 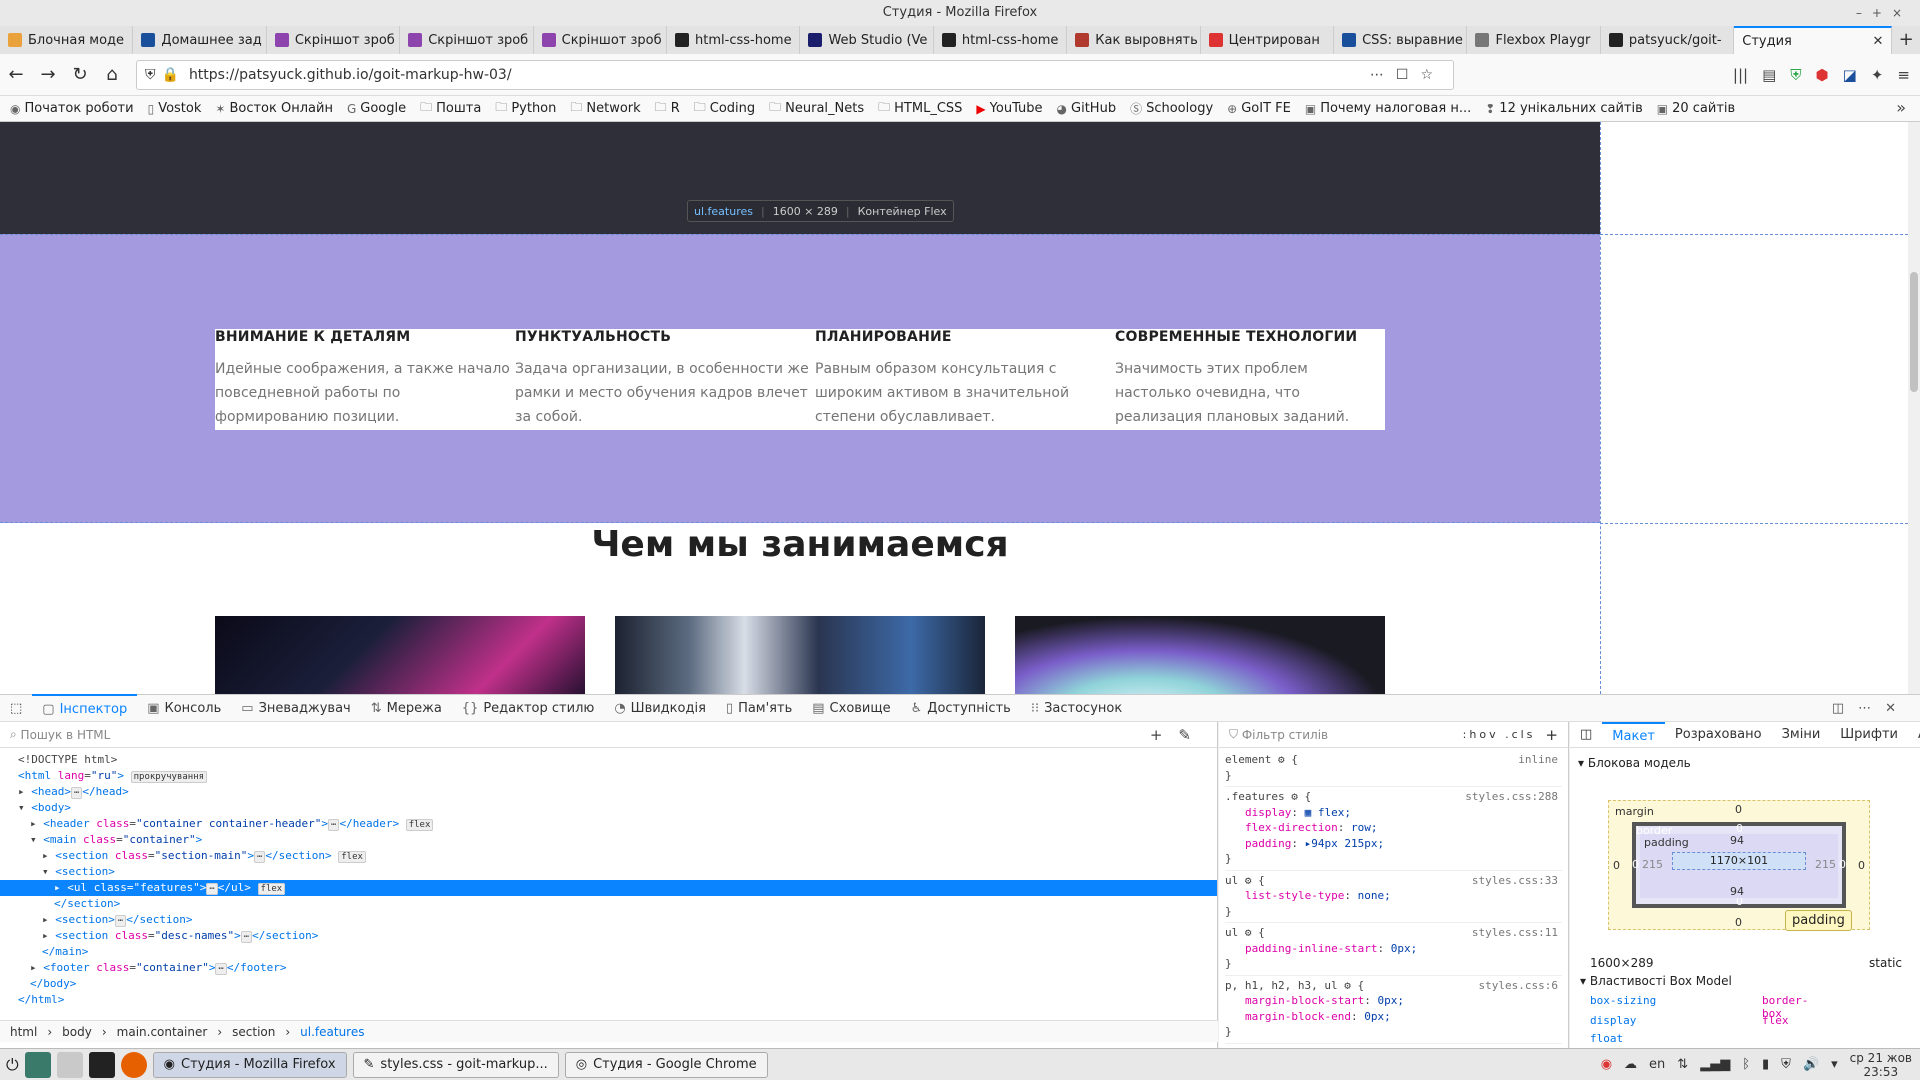 What do you see at coordinates (1718, 735) in the screenshot?
I see `layout-tab: Розраховано` at bounding box center [1718, 735].